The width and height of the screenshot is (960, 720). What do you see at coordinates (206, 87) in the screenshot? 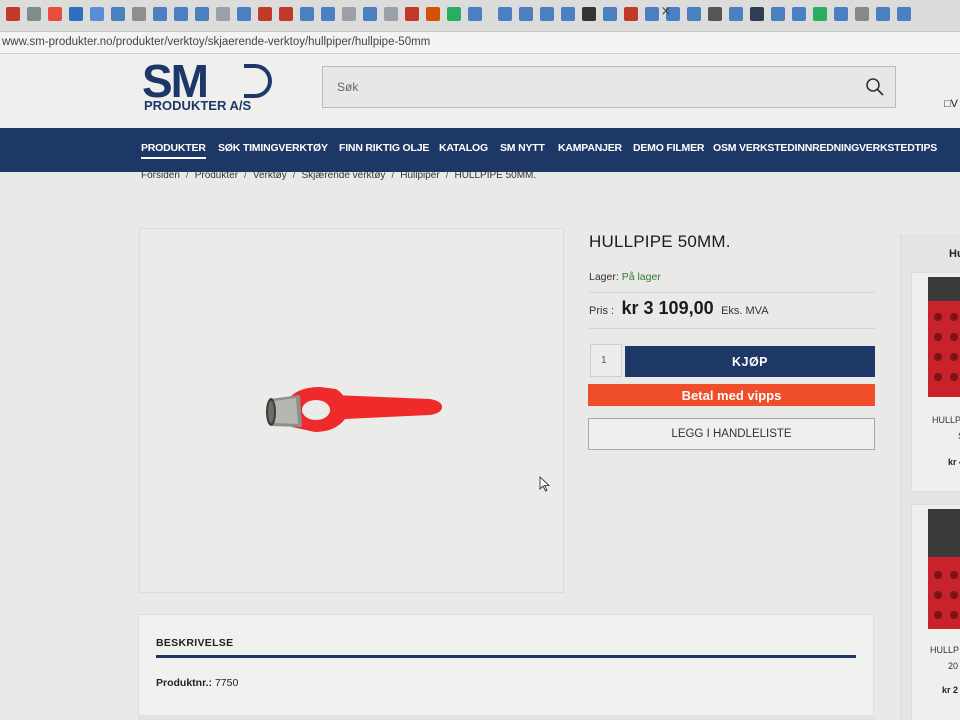
I see `site-logo: SM PRODUKTER A/S` at bounding box center [206, 87].